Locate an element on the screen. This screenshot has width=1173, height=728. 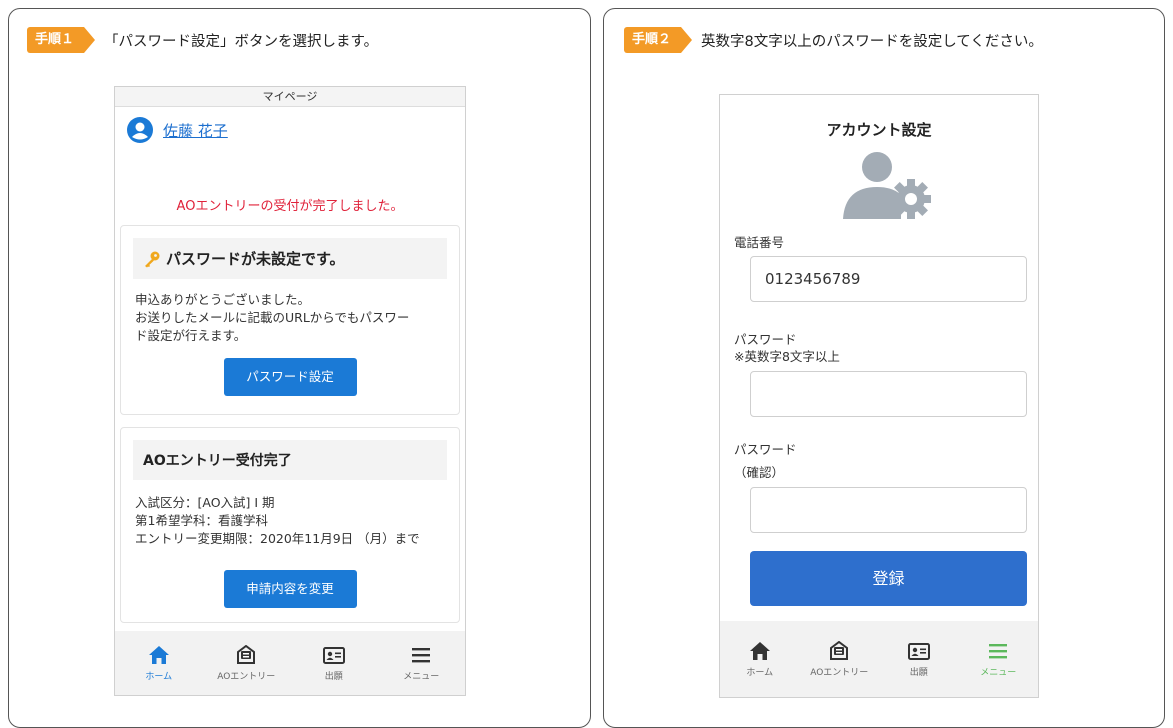
step1-badge: 手順１ is located at coordinates (61, 40).